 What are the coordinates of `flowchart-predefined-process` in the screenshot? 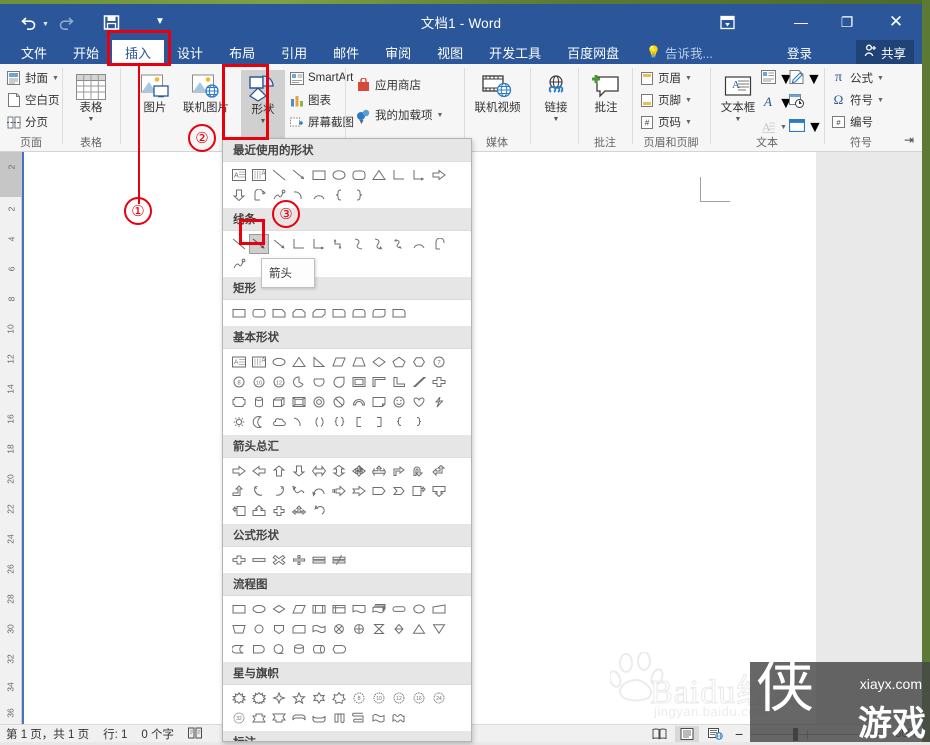 It's located at (319, 609).